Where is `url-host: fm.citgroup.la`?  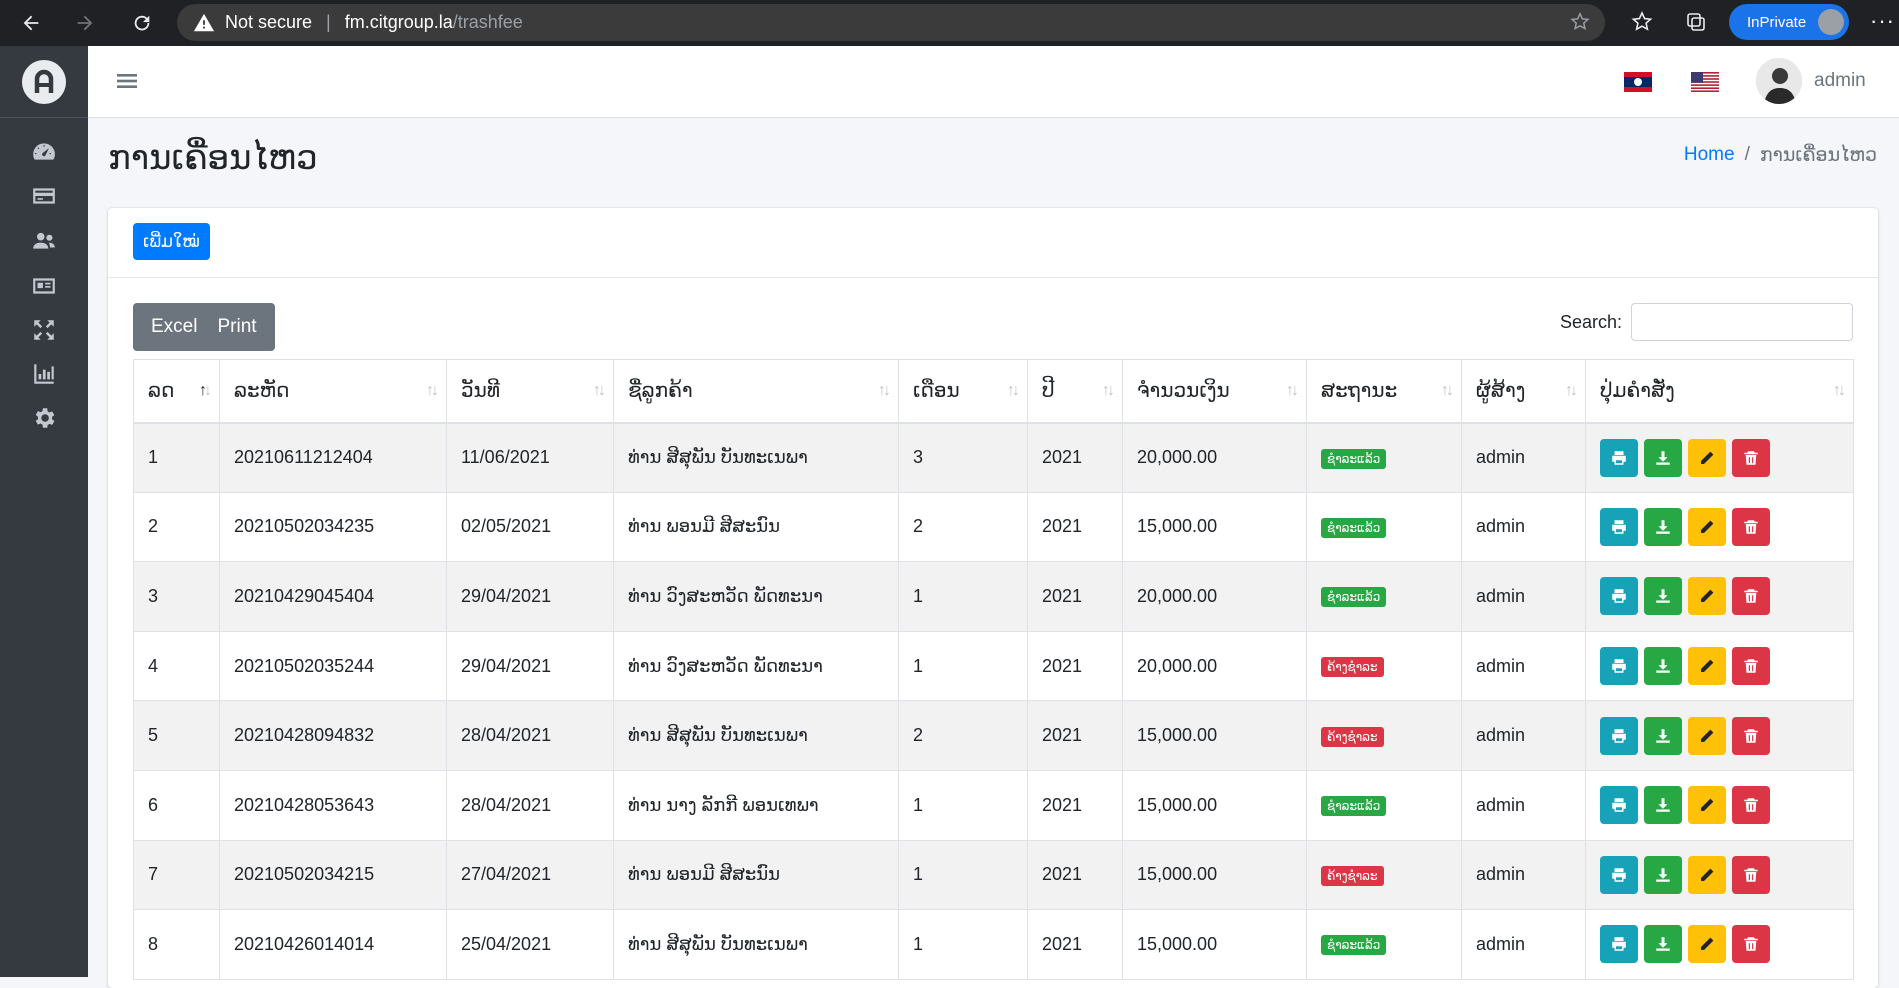
url-host: fm.citgroup.la is located at coordinates (398, 22).